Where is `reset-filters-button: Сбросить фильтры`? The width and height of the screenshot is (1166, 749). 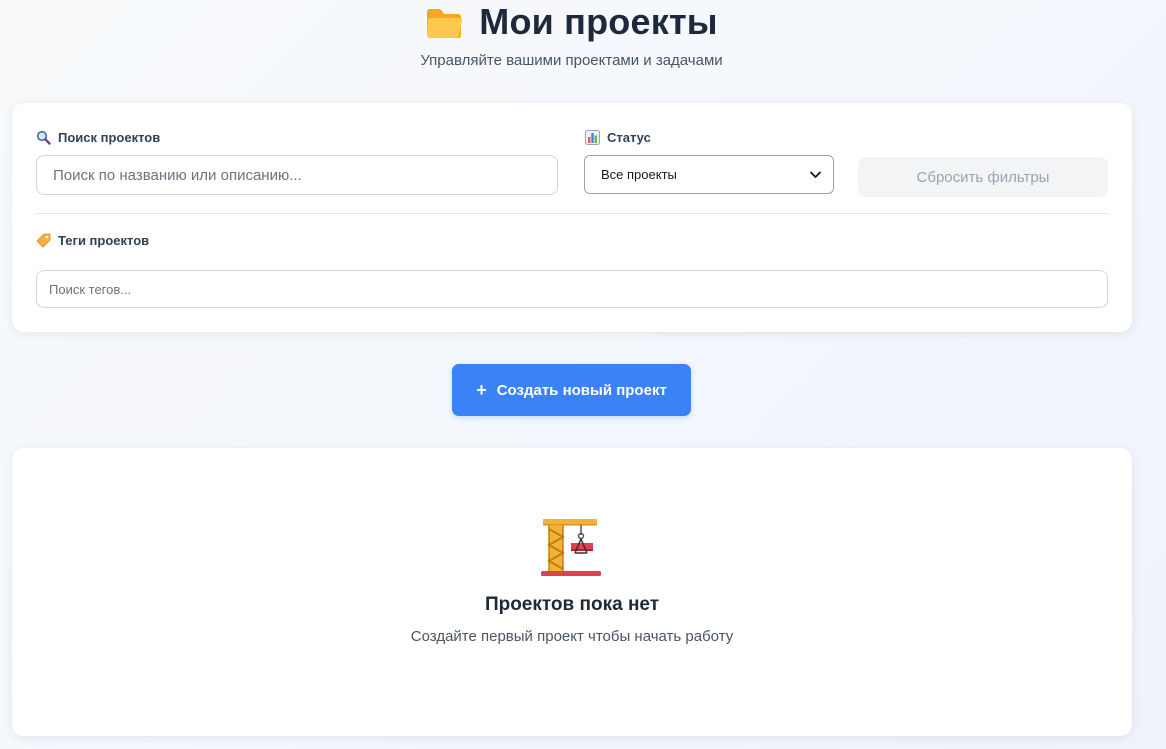
reset-filters-button: Сбросить фильтры is located at coordinates (983, 177).